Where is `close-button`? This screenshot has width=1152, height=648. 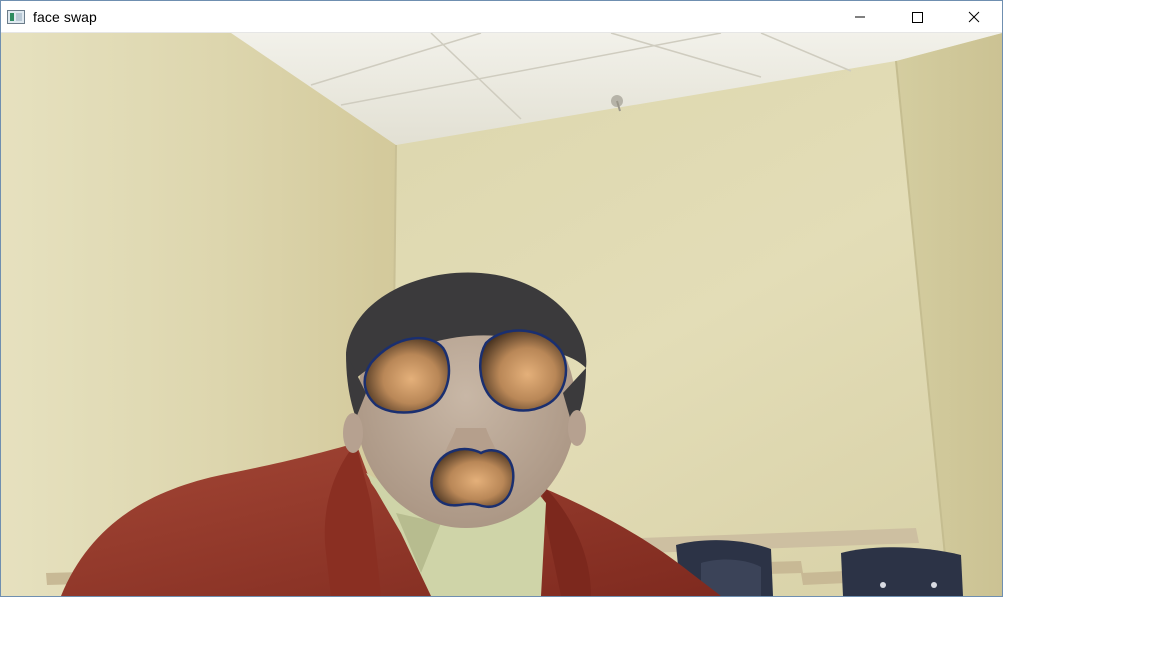 close-button is located at coordinates (973, 17).